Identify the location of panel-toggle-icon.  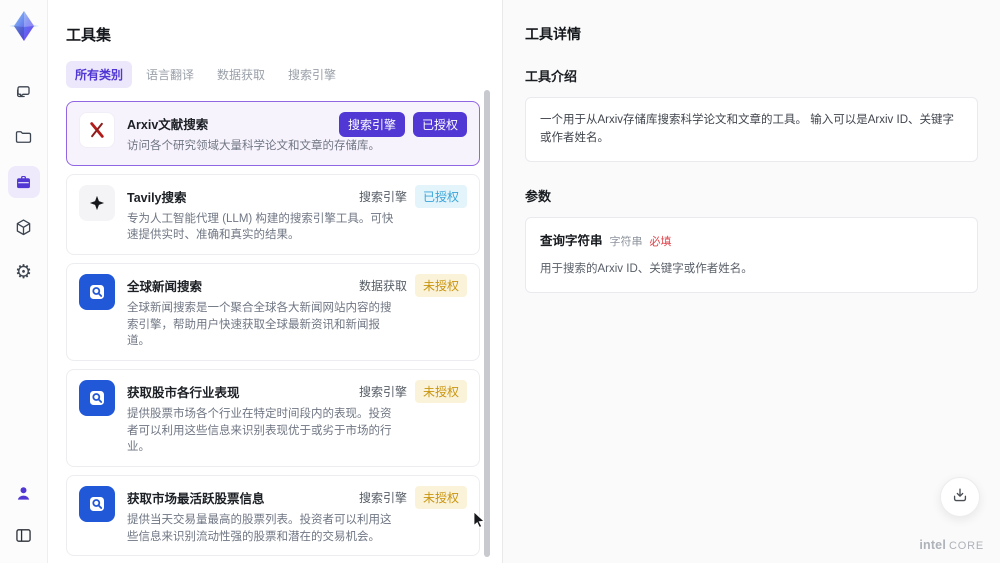
(23, 535).